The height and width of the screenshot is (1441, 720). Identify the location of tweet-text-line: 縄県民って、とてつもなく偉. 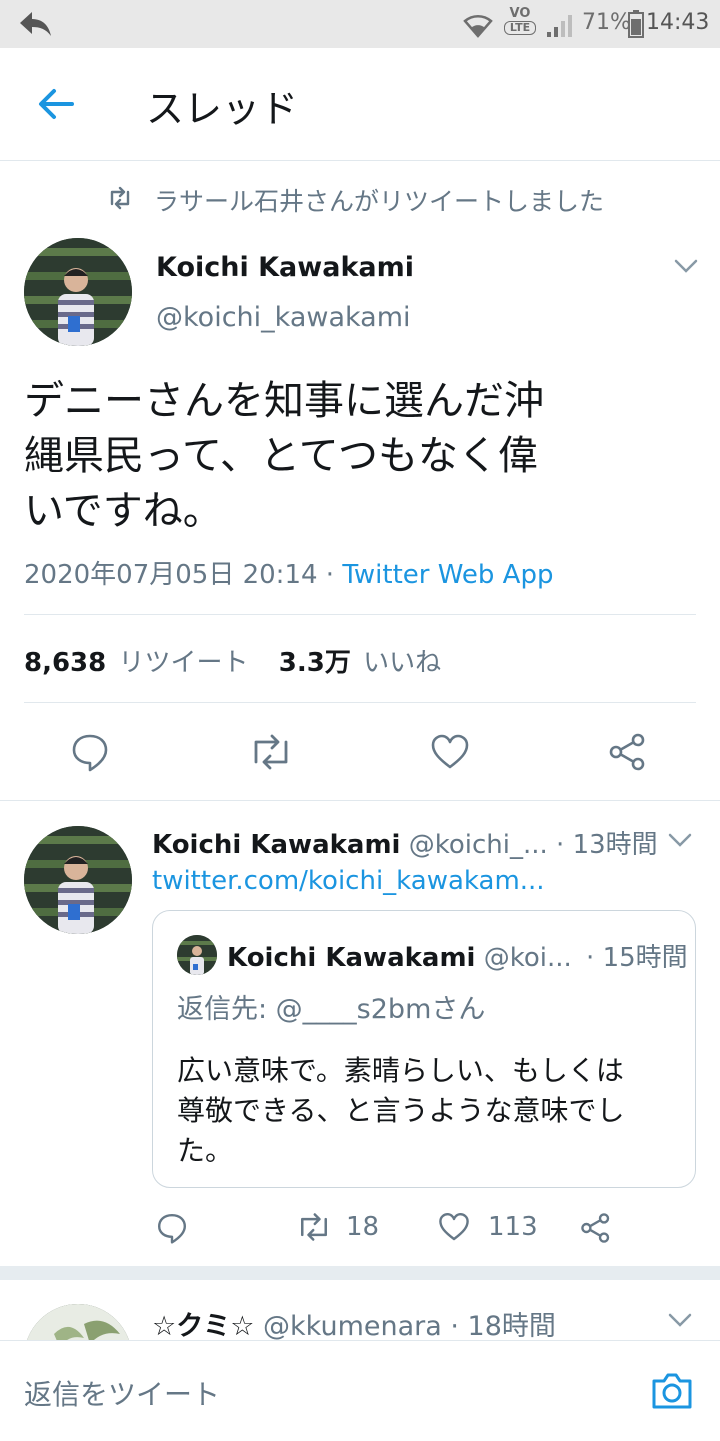
(281, 456).